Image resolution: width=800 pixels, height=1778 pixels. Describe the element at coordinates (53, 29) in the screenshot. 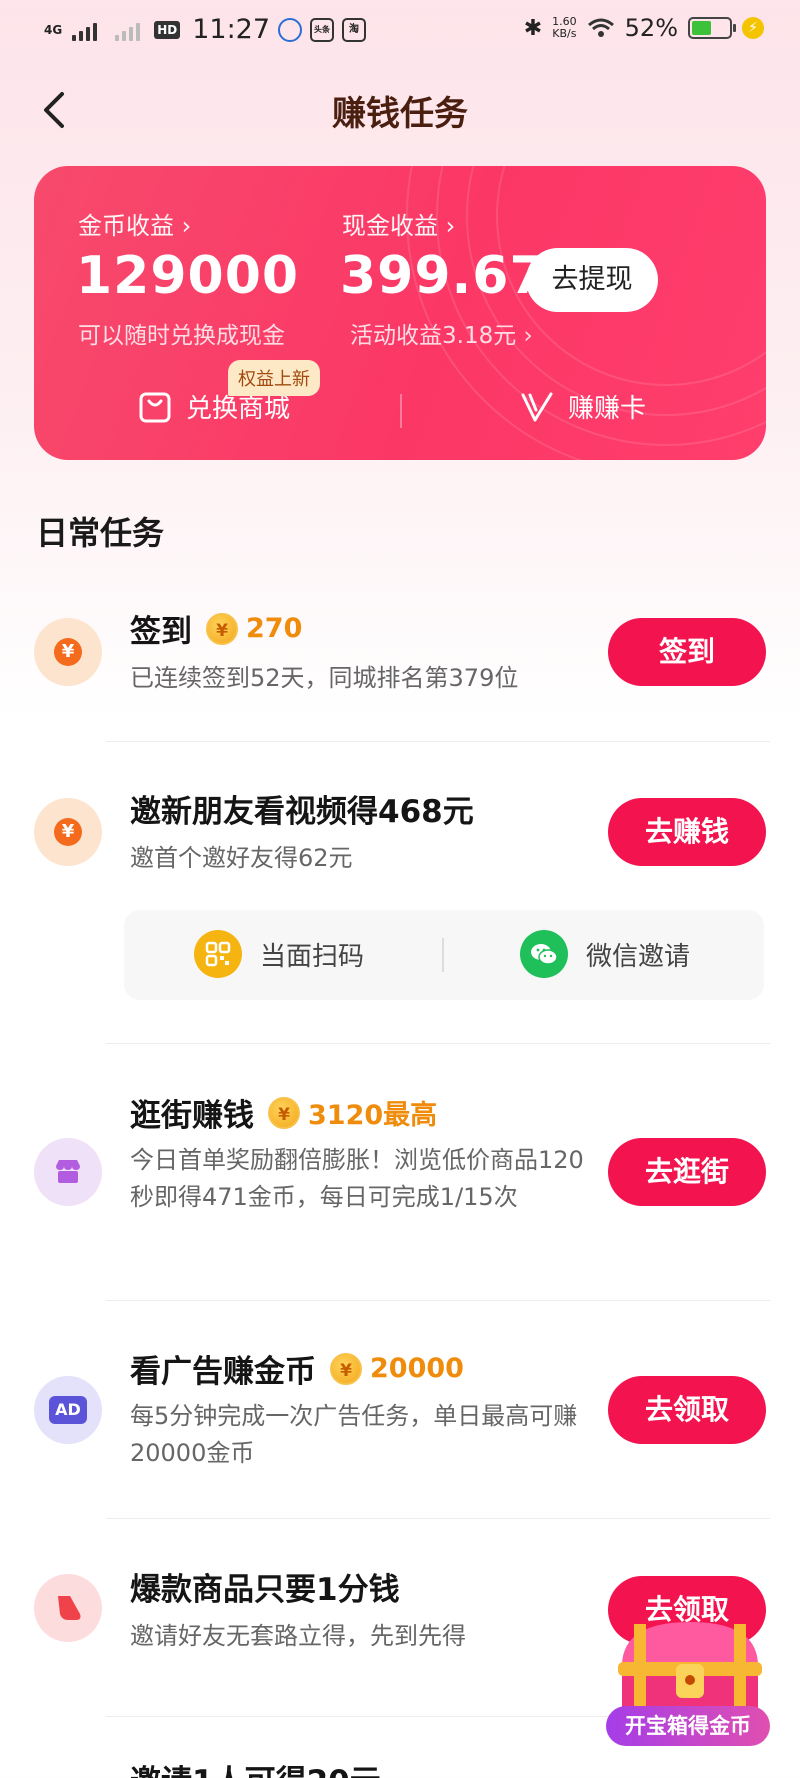

I see `network-label: 4G` at that location.